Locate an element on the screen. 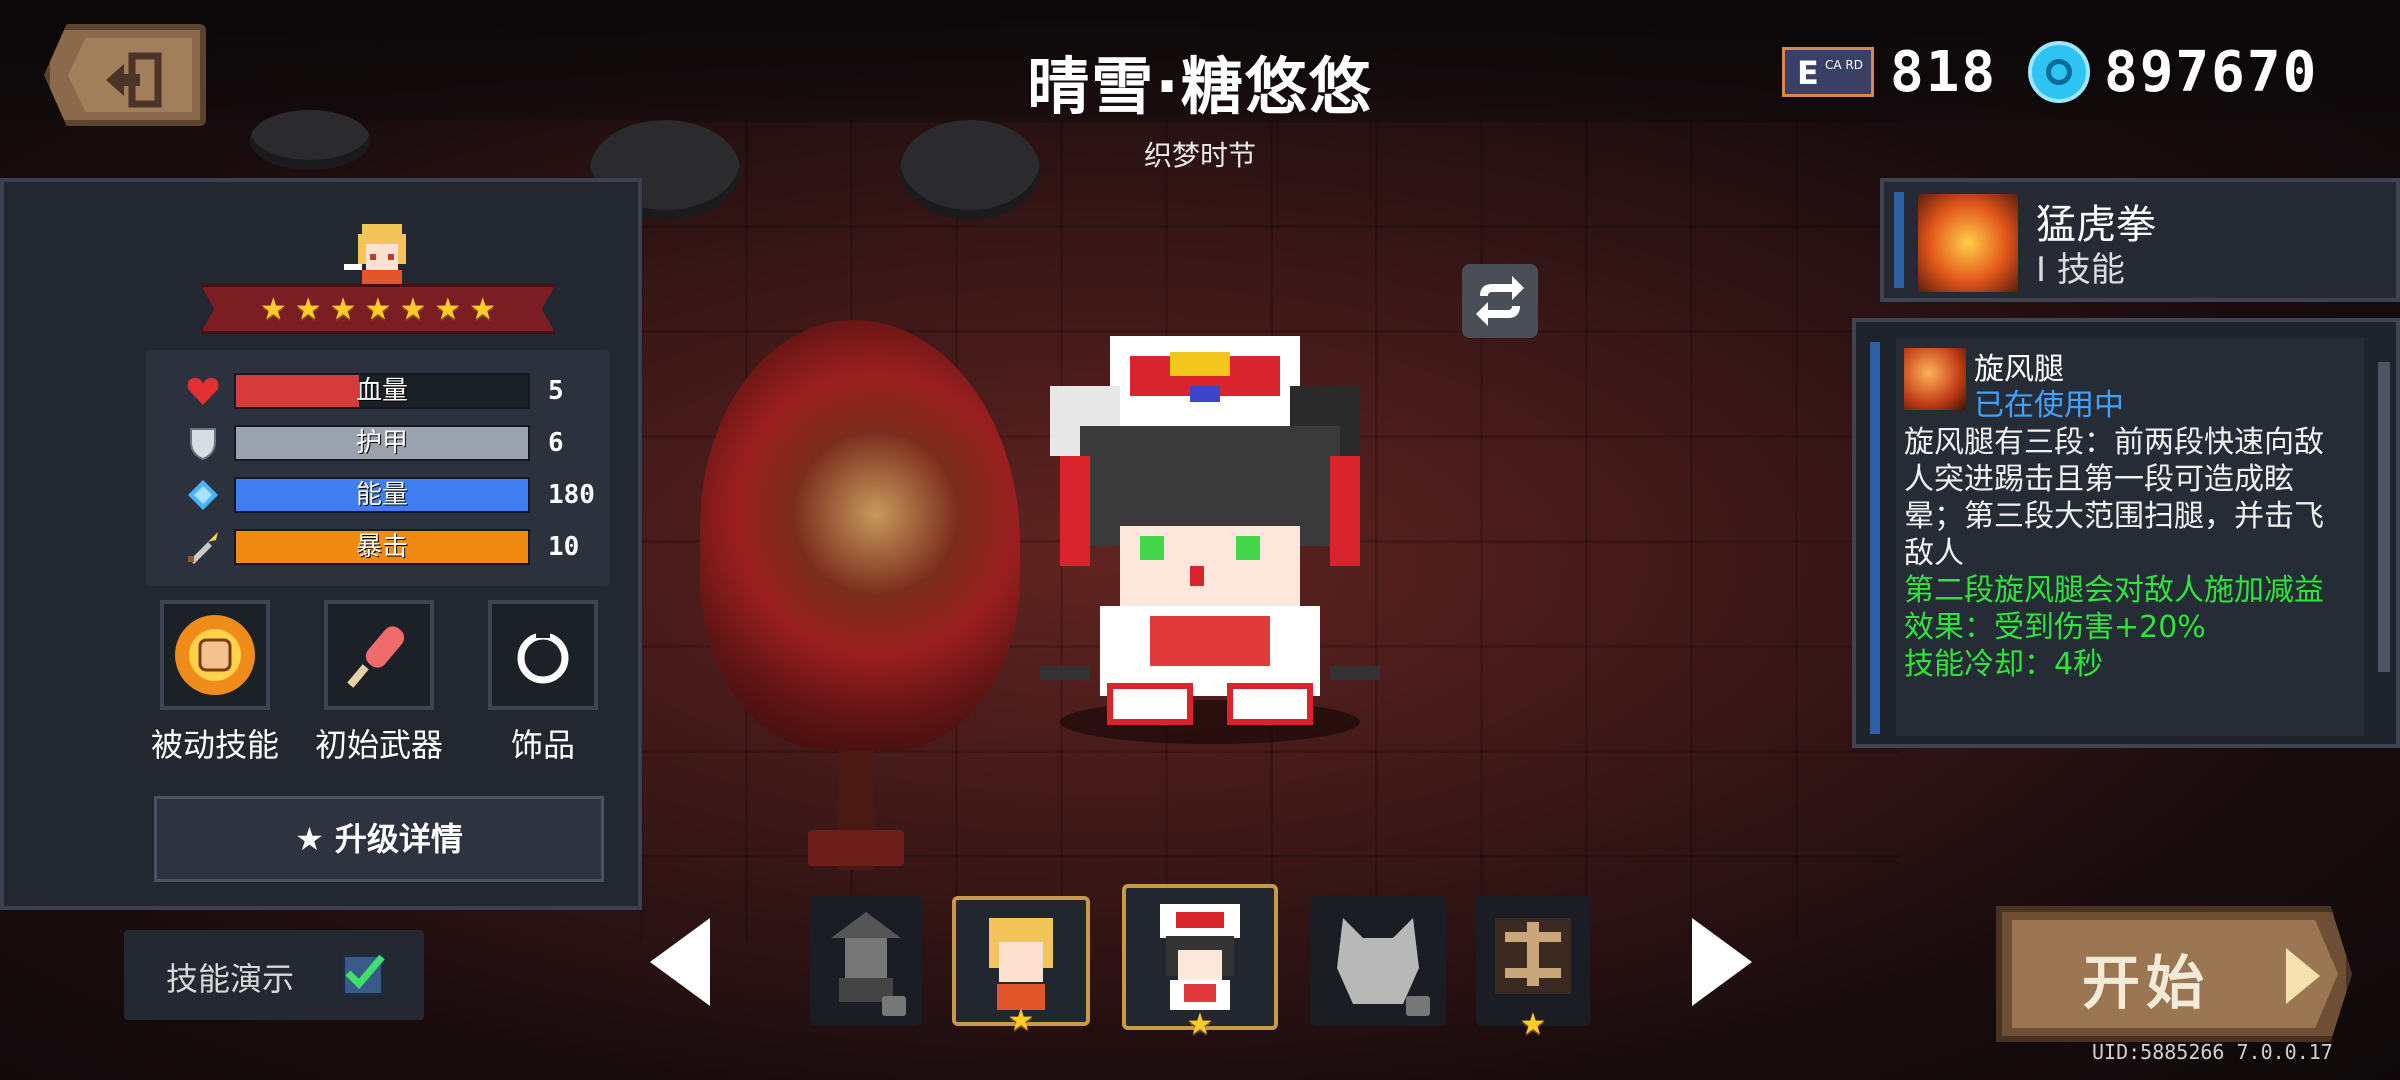 Image resolution: width=2400 pixels, height=1080 pixels. play-arrow-icon is located at coordinates (2303, 976).